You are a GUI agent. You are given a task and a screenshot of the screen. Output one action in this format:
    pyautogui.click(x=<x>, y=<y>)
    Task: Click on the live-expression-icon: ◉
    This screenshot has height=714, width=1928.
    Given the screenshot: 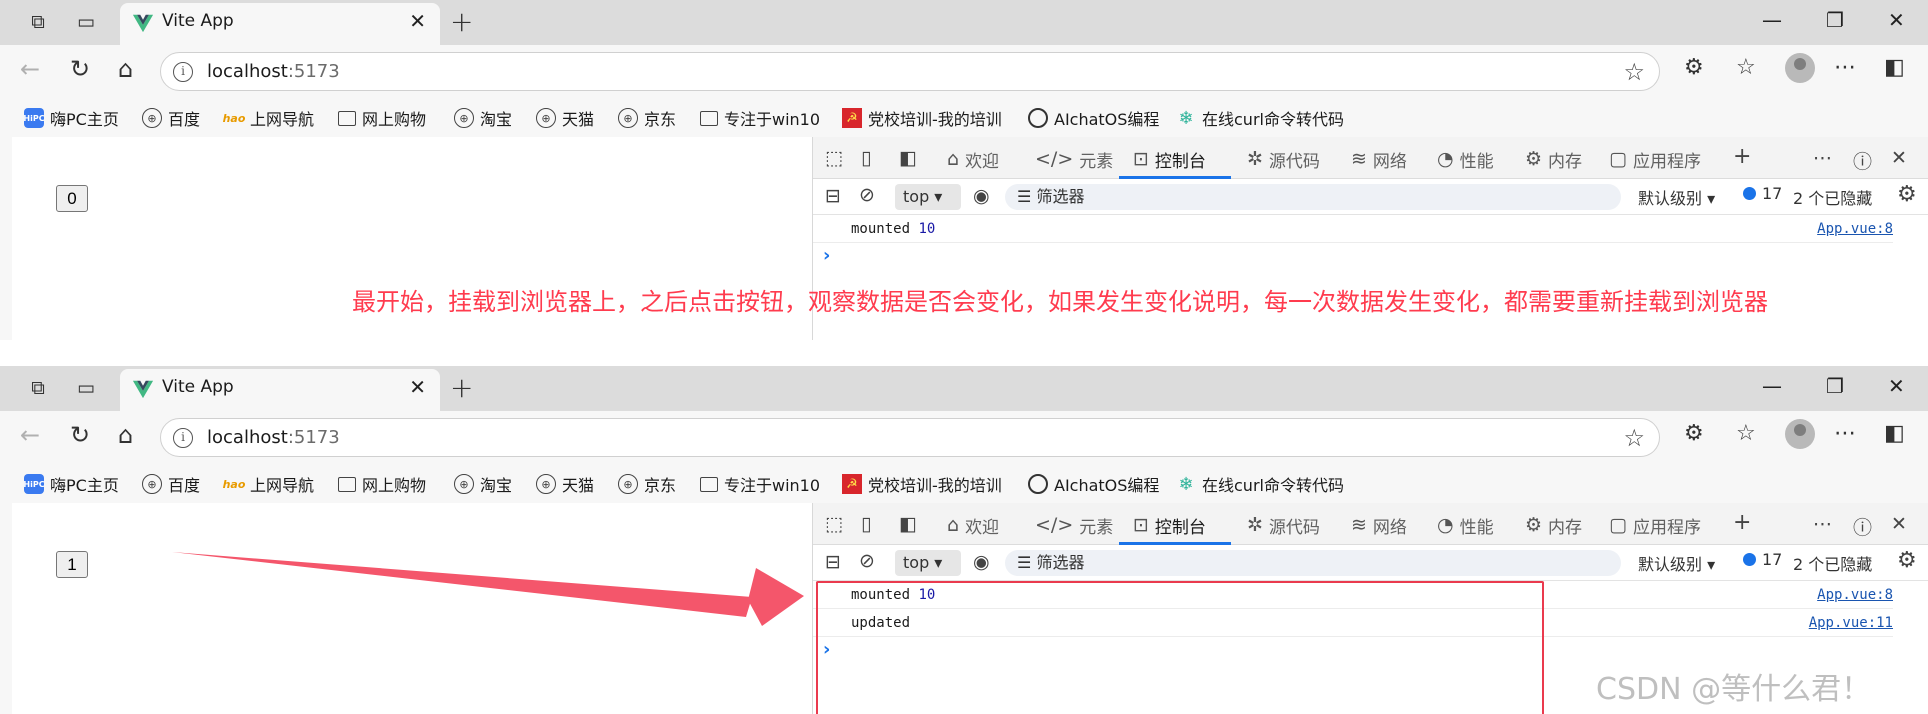 What is the action you would take?
    pyautogui.click(x=981, y=196)
    